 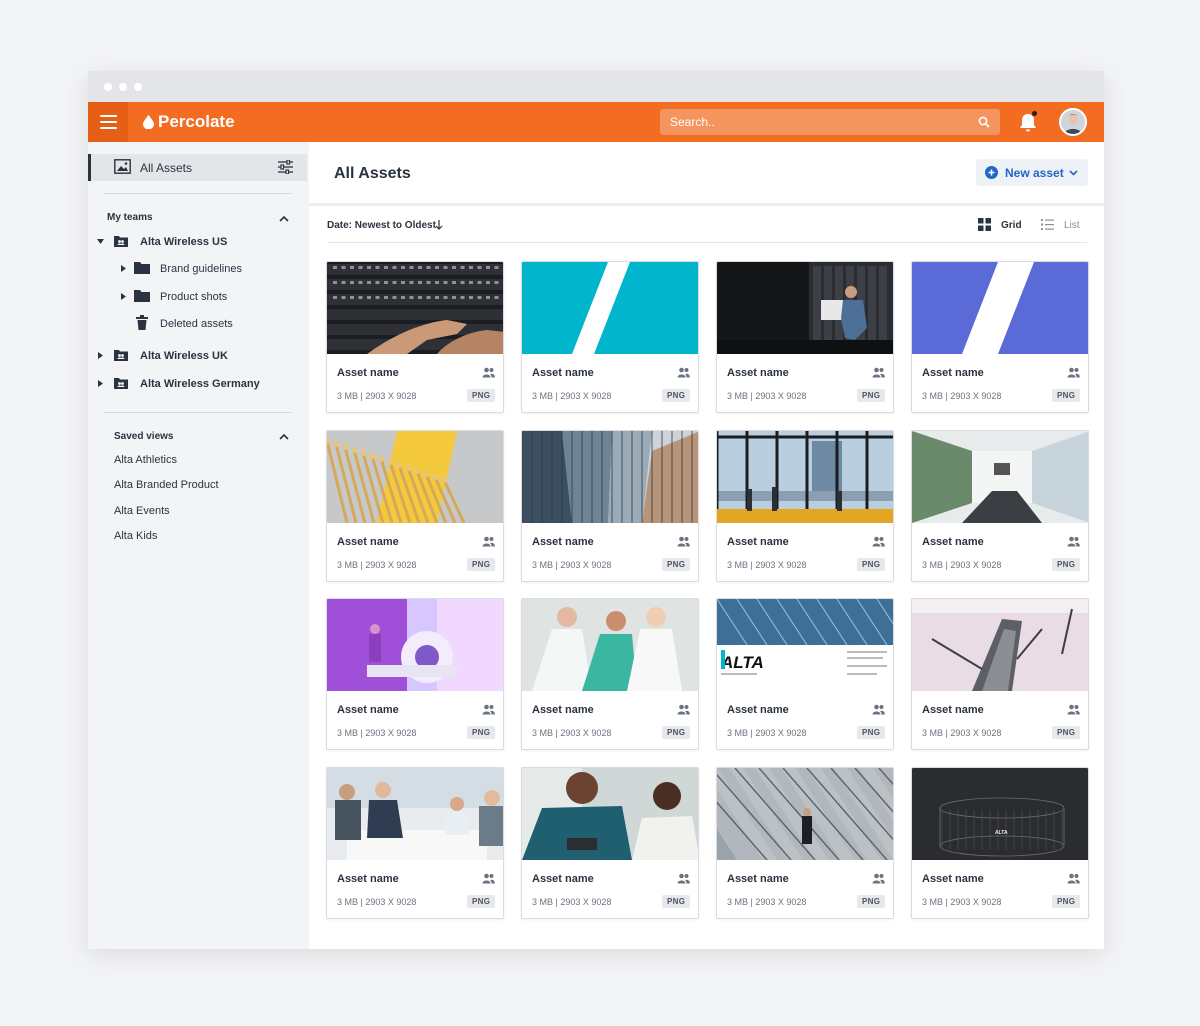 What do you see at coordinates (285, 167) in the screenshot?
I see `filter-settings-icon` at bounding box center [285, 167].